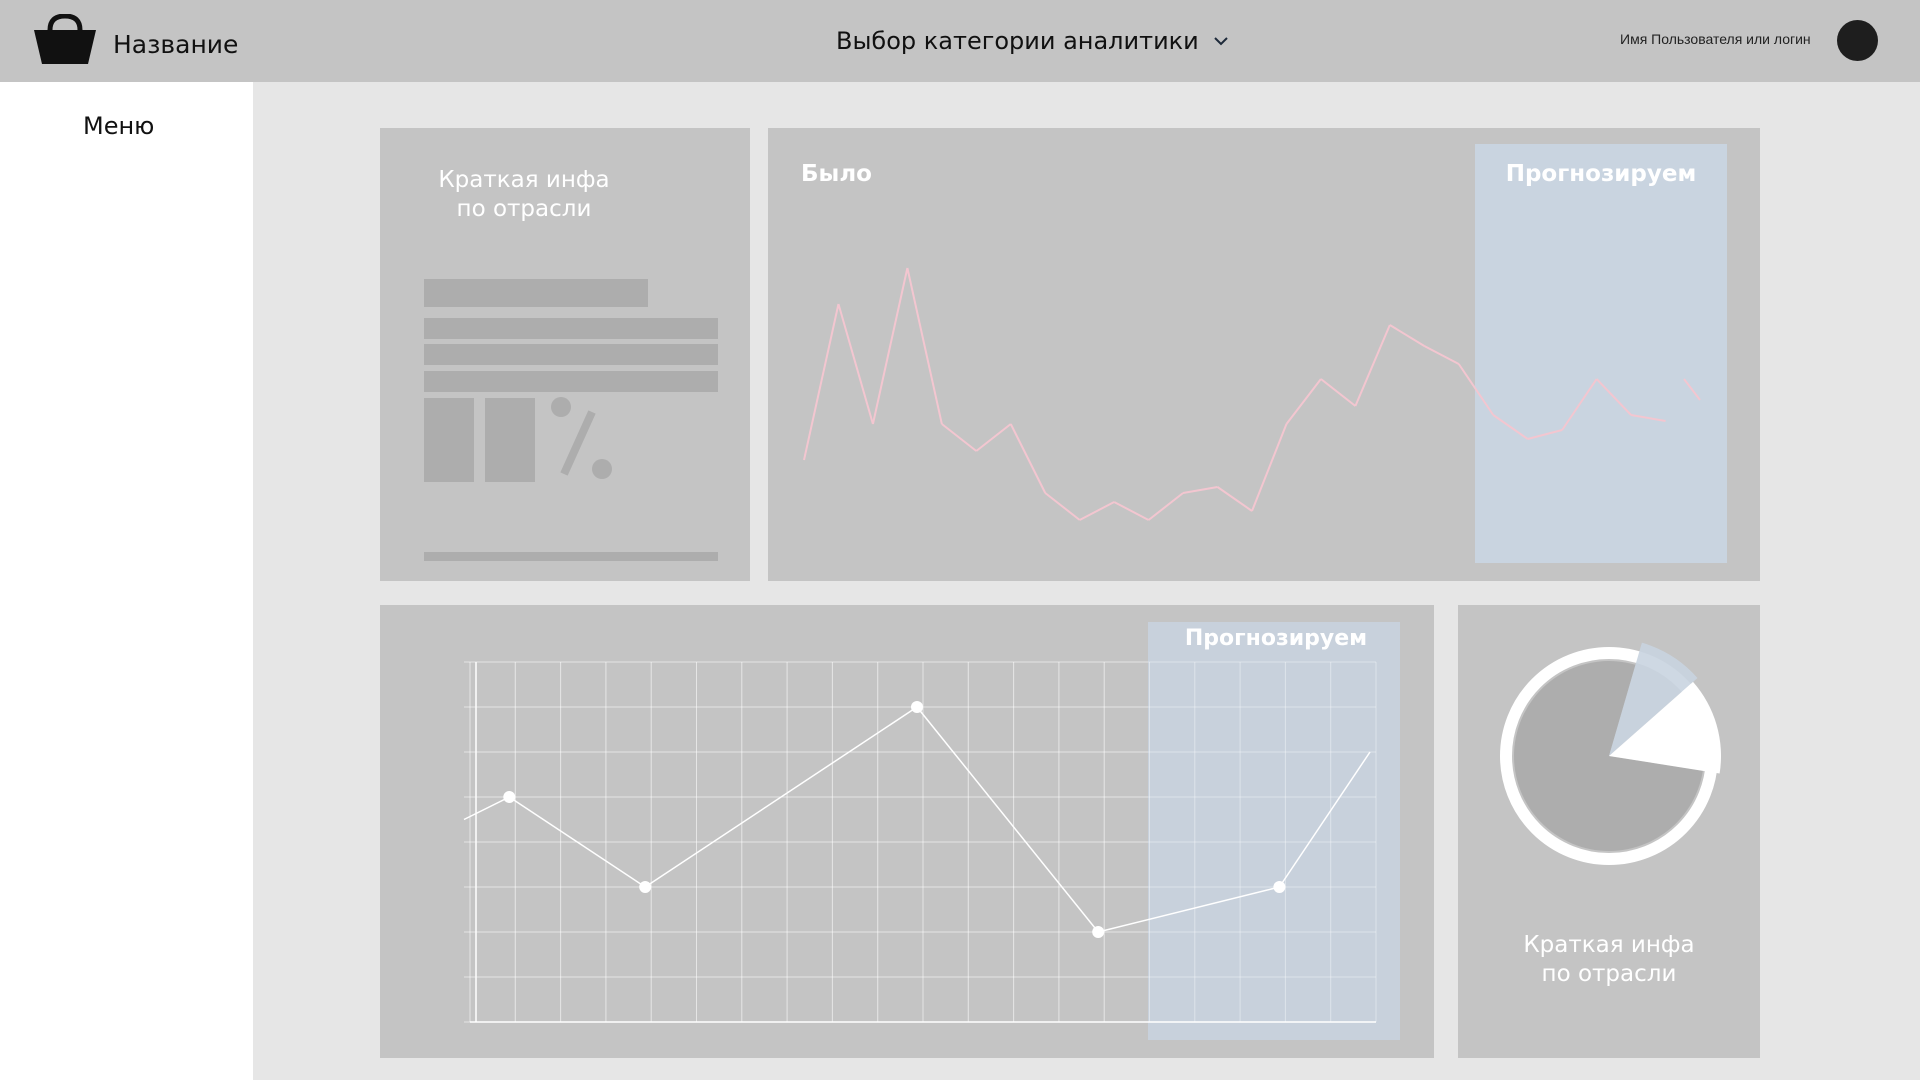 The height and width of the screenshot is (1080, 1920). I want to click on skeleton-heading, so click(536, 293).